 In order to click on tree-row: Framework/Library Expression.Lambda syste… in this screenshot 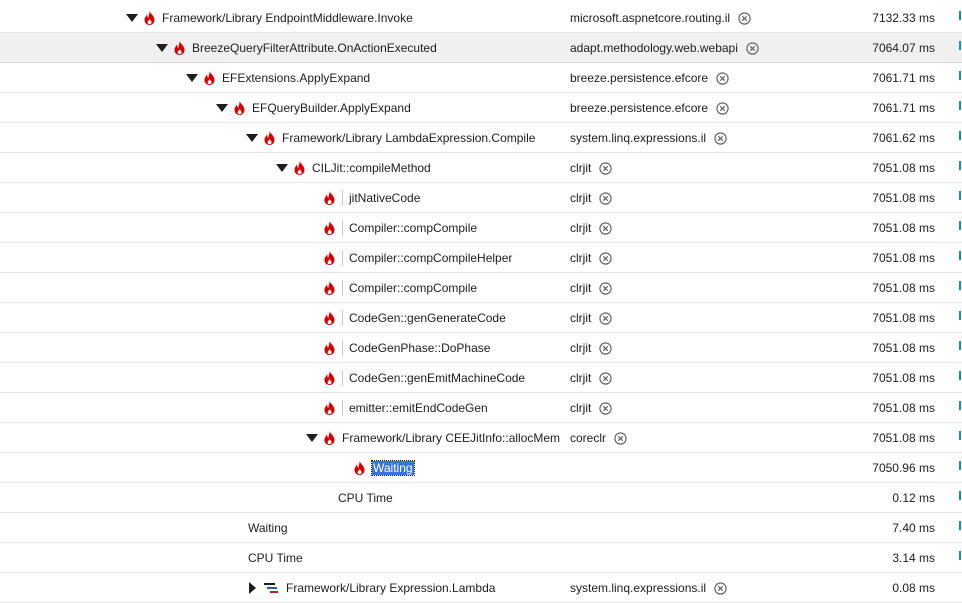, I will do `click(481, 588)`.